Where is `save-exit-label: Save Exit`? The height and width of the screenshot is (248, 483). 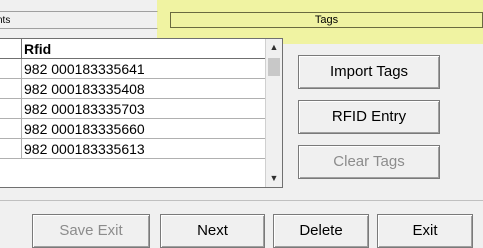
save-exit-label: Save Exit is located at coordinates (91, 230).